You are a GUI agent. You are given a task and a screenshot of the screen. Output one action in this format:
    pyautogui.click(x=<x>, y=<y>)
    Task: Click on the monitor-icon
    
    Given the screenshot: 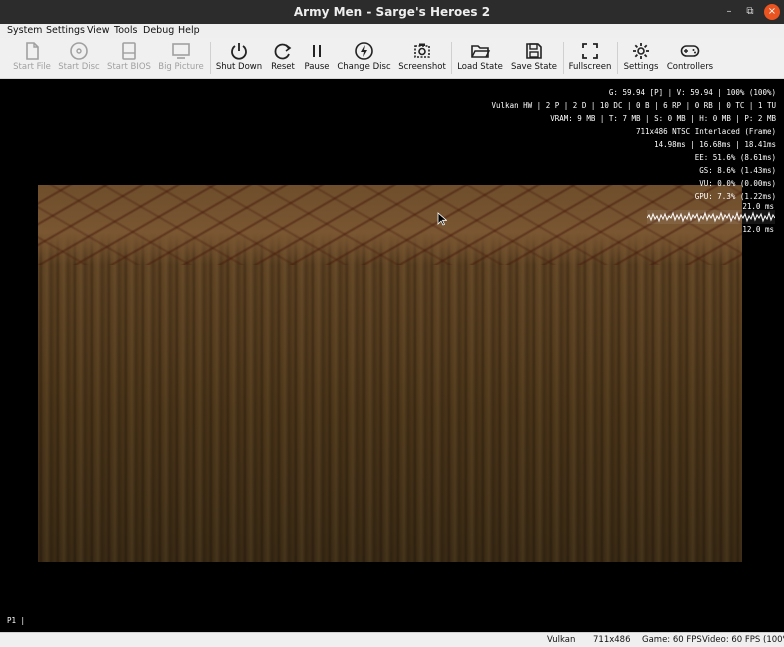 What is the action you would take?
    pyautogui.click(x=181, y=51)
    